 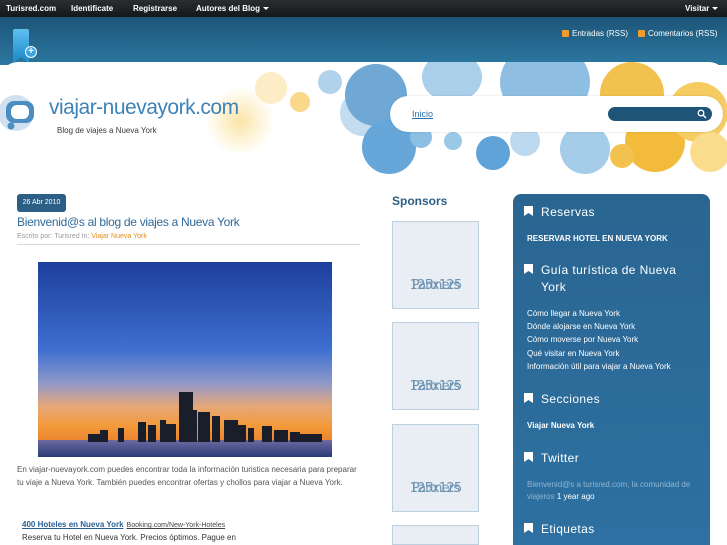 I want to click on sidebar-link-guia-1: Cómo llegar a Nueva York, so click(x=573, y=313).